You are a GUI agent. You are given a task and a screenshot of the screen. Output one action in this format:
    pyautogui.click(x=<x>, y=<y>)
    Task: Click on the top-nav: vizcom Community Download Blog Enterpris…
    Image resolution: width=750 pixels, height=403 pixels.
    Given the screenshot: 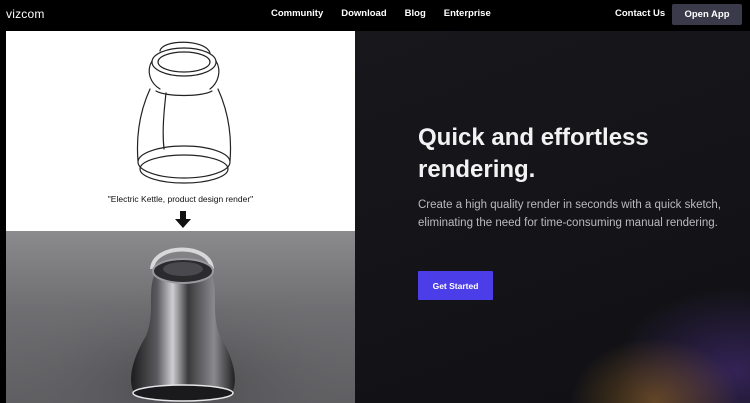 What is the action you would take?
    pyautogui.click(x=375, y=15)
    